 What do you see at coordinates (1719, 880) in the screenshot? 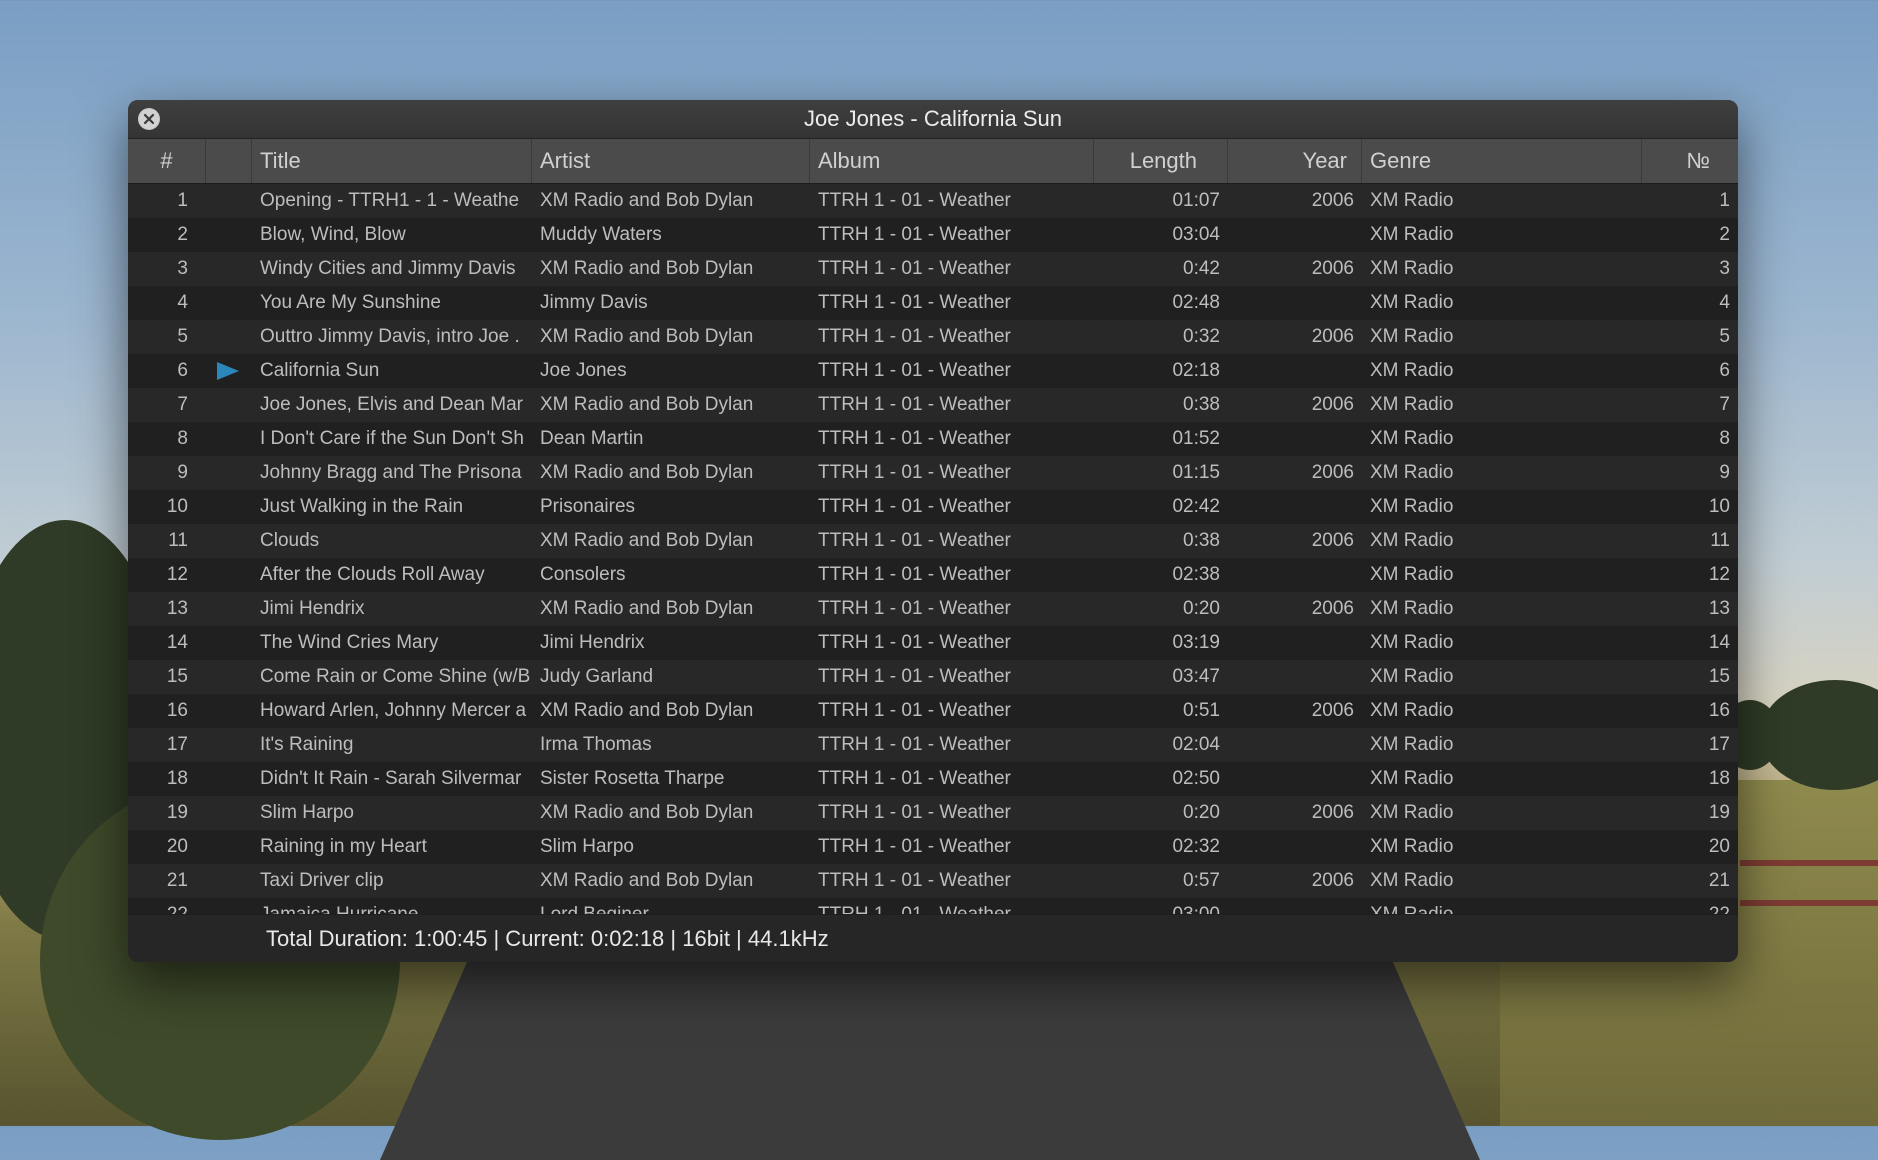
I see `track-number: 21` at bounding box center [1719, 880].